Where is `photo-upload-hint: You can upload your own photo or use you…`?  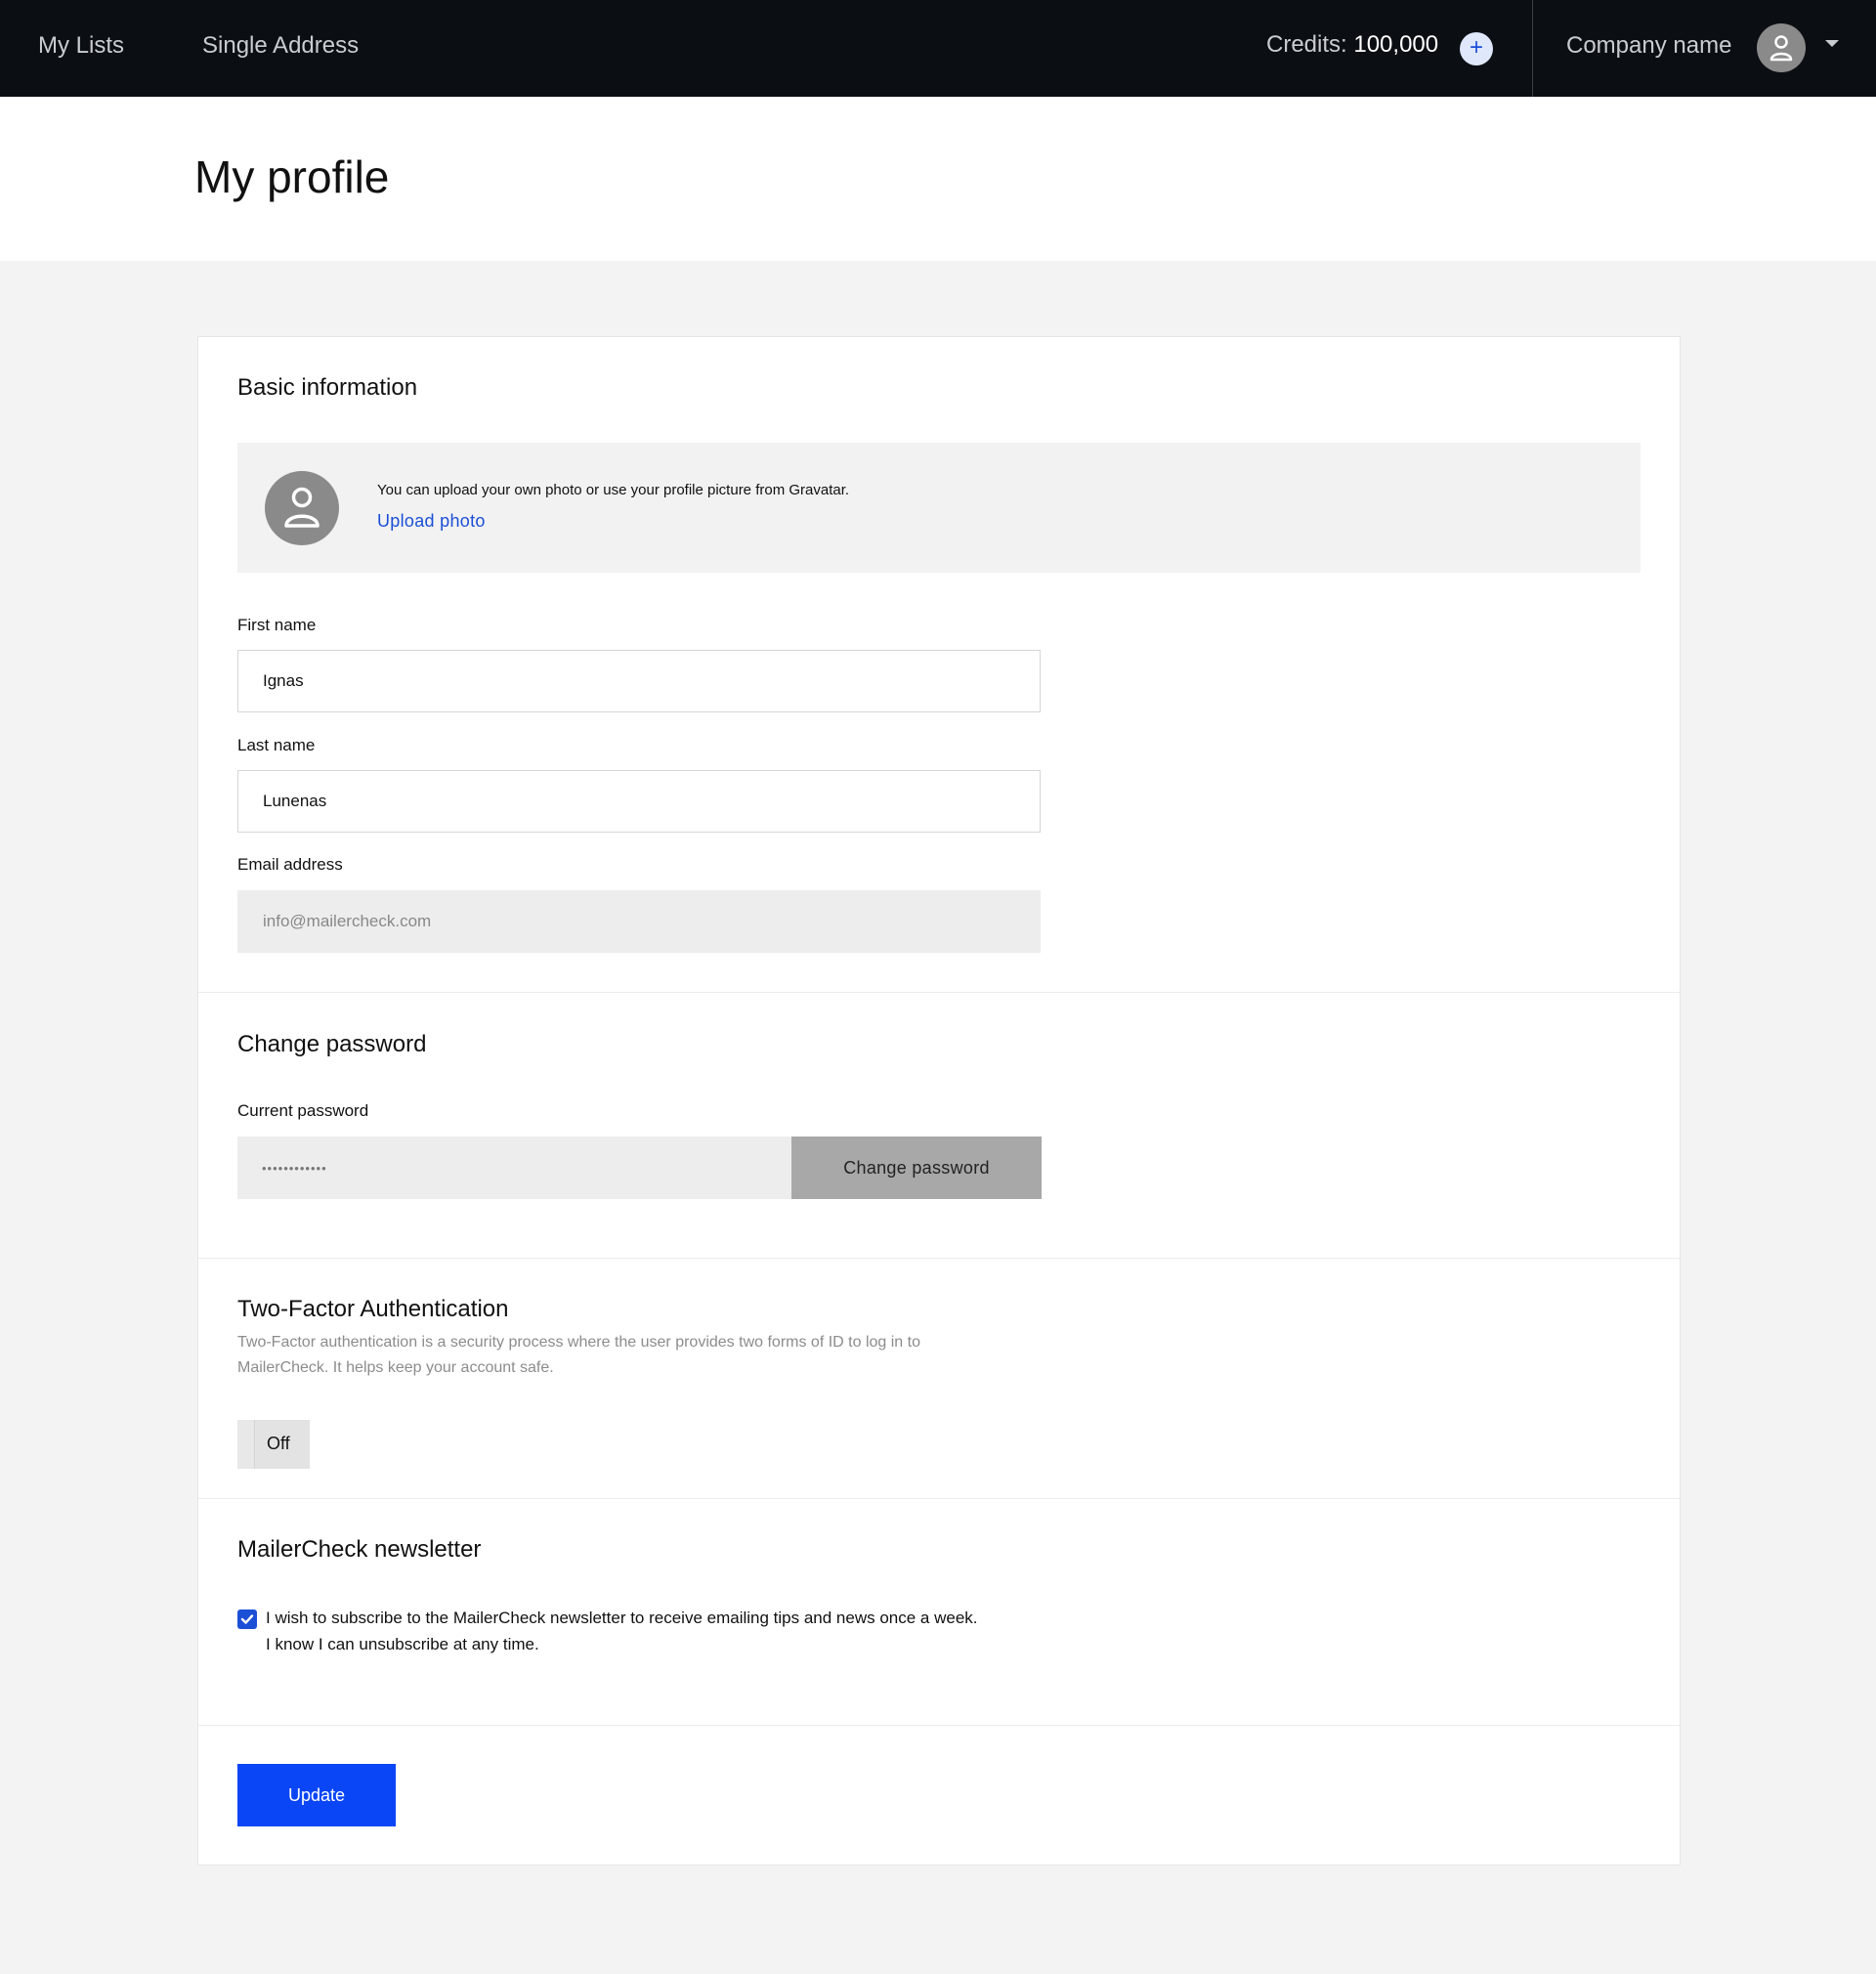
photo-upload-hint: You can upload your own photo or use you… is located at coordinates (613, 490).